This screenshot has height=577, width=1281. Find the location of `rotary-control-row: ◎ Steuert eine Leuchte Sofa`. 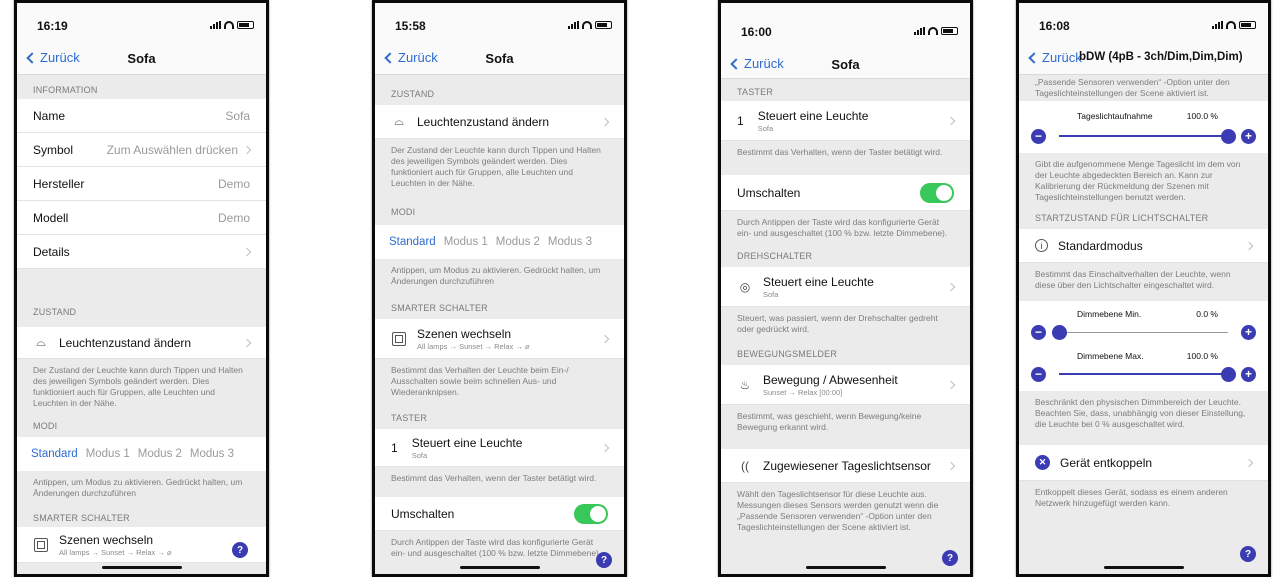

rotary-control-row: ◎ Steuert eine Leuchte Sofa is located at coordinates (845, 287).